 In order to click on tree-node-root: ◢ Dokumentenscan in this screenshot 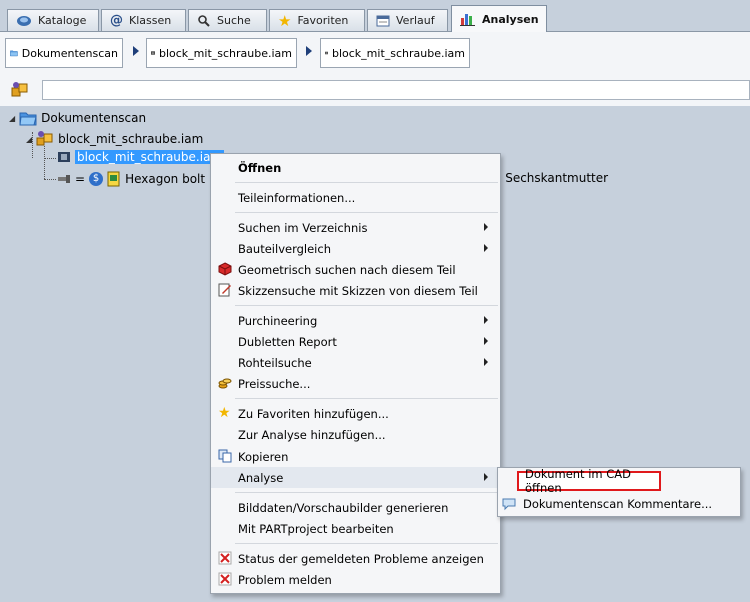, I will do `click(77, 118)`.